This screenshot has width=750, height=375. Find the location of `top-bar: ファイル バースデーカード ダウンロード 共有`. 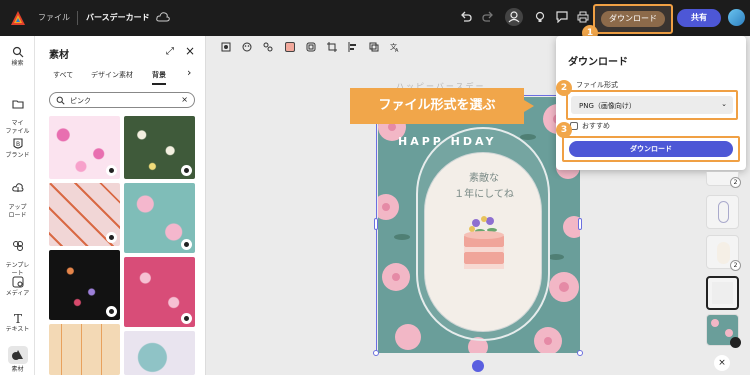

top-bar: ファイル バースデーカード ダウンロード 共有 is located at coordinates (375, 18).